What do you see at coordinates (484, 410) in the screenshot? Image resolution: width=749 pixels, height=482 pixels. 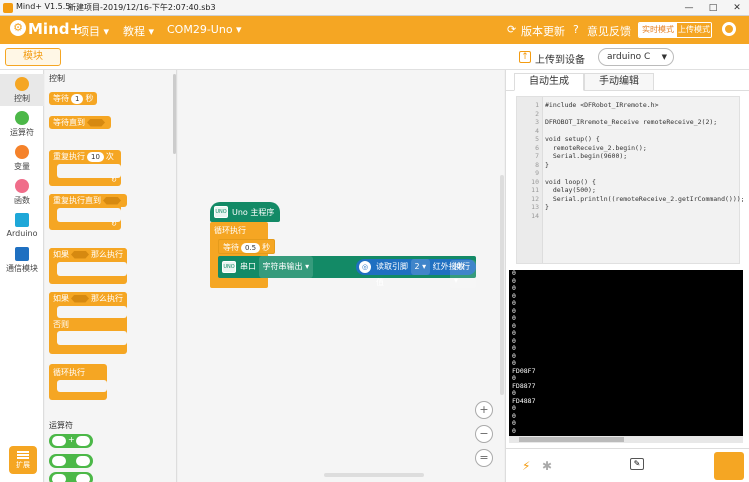 I see `zoom-in-button: +` at bounding box center [484, 410].